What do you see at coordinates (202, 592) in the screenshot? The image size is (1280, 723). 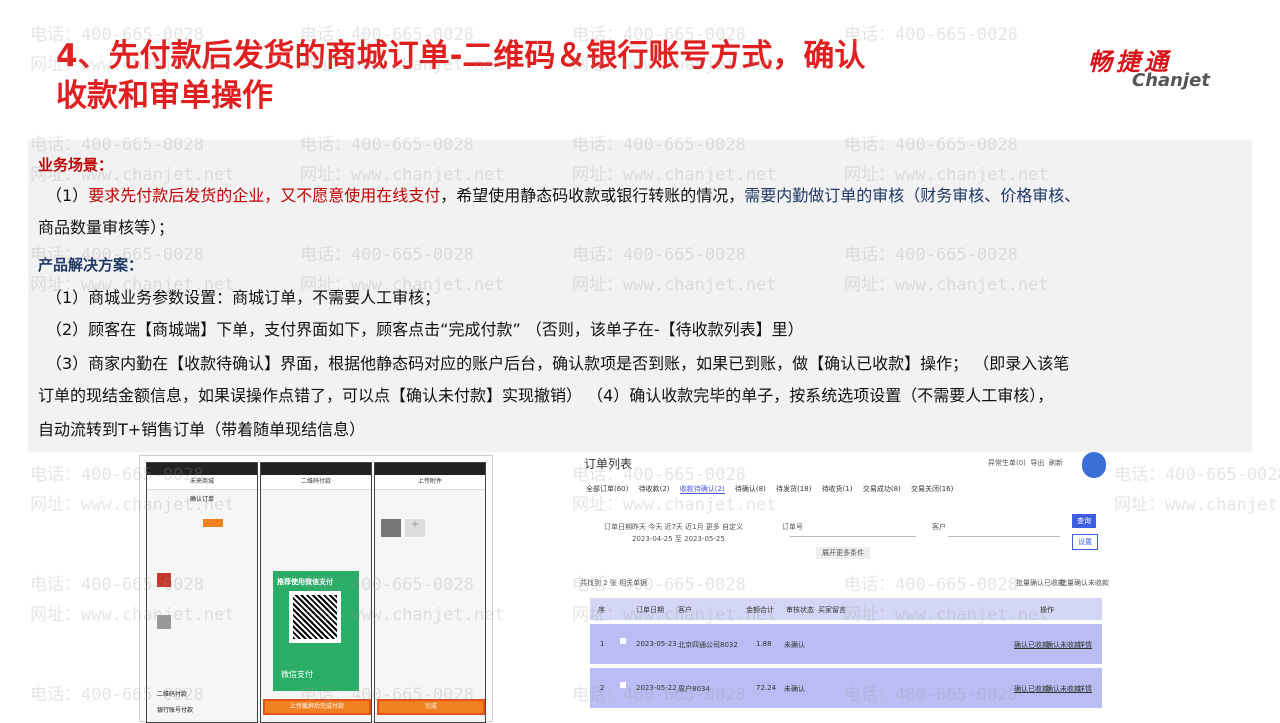 I see `phone-order-confirm: 未来商城 确认订单 二维码付款 银行账号付款` at bounding box center [202, 592].